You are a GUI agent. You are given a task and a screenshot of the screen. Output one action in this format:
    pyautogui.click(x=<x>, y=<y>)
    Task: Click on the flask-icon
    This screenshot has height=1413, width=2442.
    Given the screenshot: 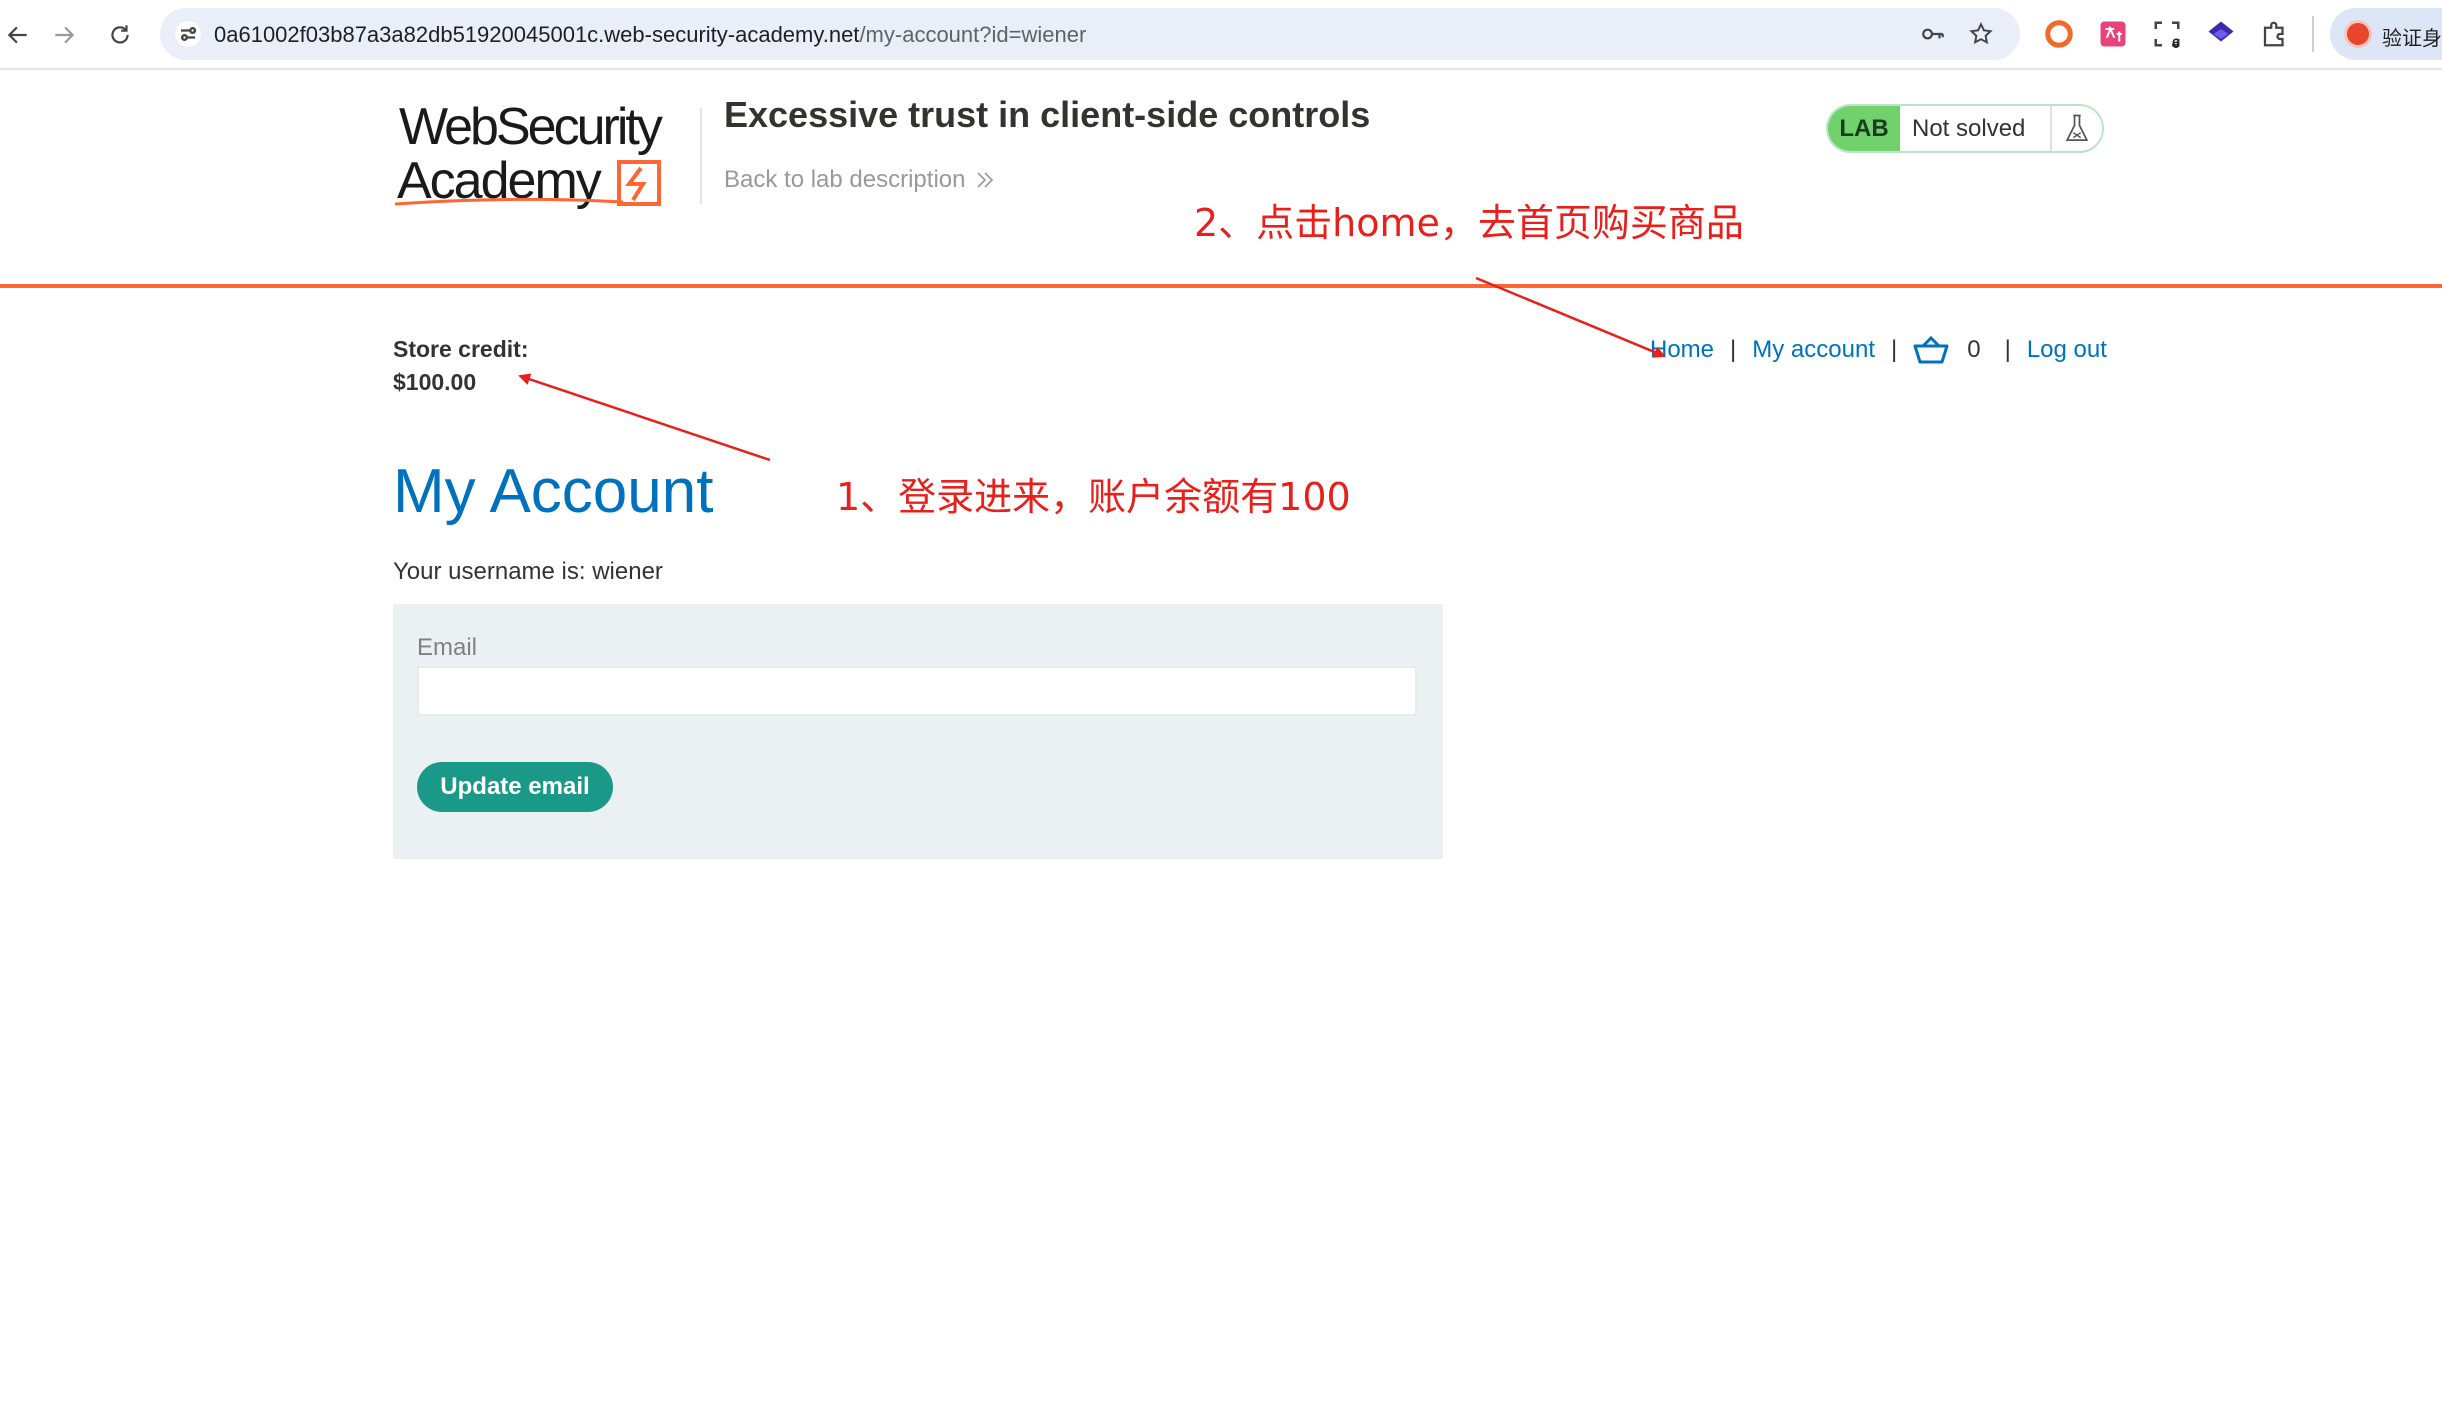 What is the action you would take?
    pyautogui.click(x=2077, y=127)
    